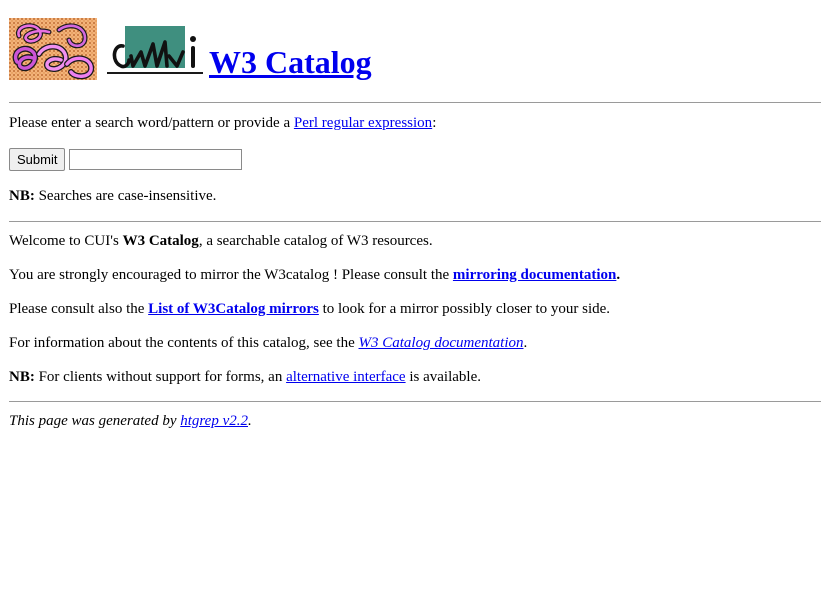 The image size is (830, 600). I want to click on submit-button: Submit, so click(37, 159).